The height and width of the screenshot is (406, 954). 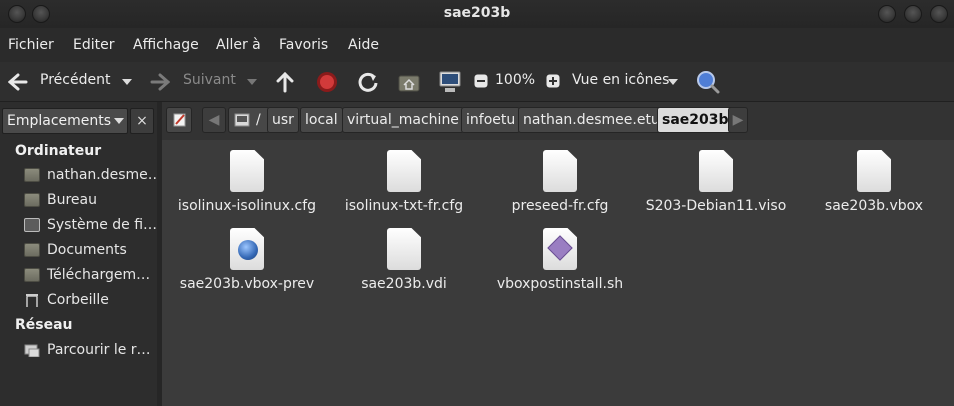 I want to click on file-item: sae203b.vdi, so click(x=404, y=263).